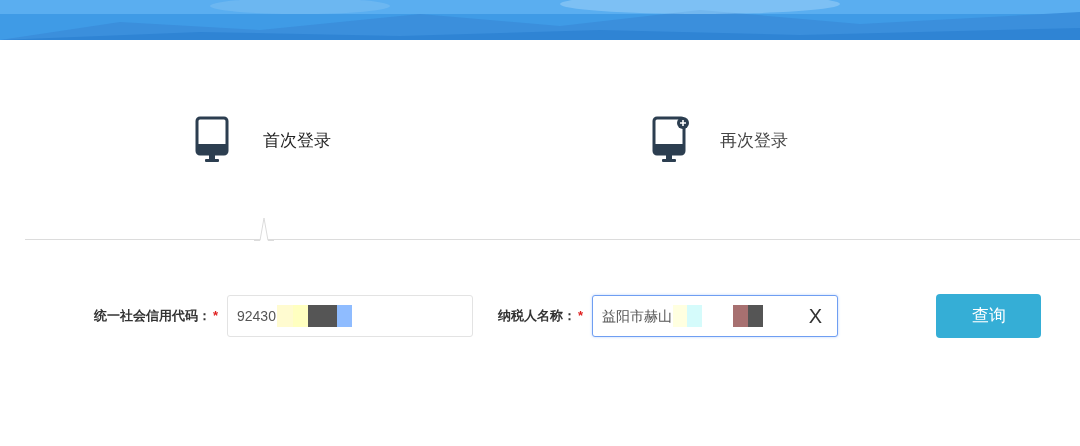 This screenshot has height=446, width=1080. I want to click on login-tab: 首次登录, so click(263, 141).